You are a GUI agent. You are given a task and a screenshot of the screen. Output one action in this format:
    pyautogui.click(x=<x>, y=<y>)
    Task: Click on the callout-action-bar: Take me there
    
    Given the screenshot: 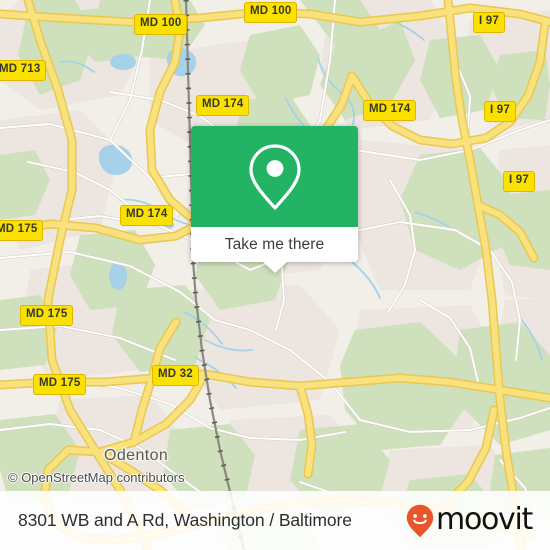 What is the action you would take?
    pyautogui.click(x=274, y=250)
    